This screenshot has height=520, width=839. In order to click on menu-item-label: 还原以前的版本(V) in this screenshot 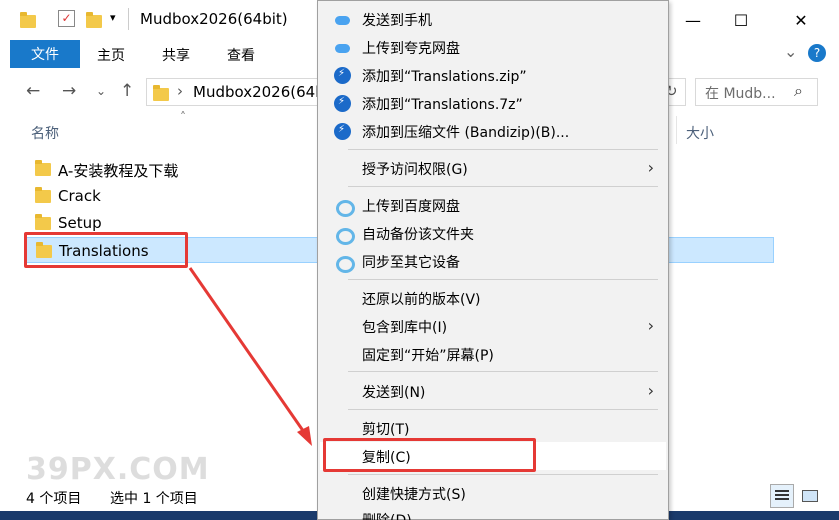, I will do `click(421, 300)`.